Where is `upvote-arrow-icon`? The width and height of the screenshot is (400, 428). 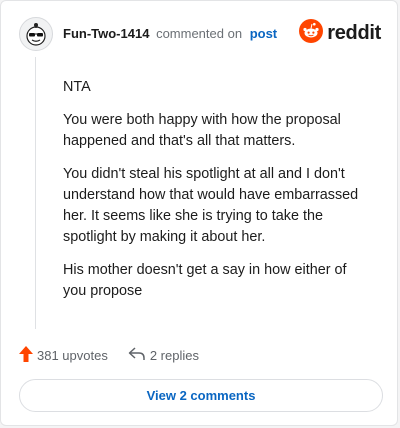 upvote-arrow-icon is located at coordinates (26, 355).